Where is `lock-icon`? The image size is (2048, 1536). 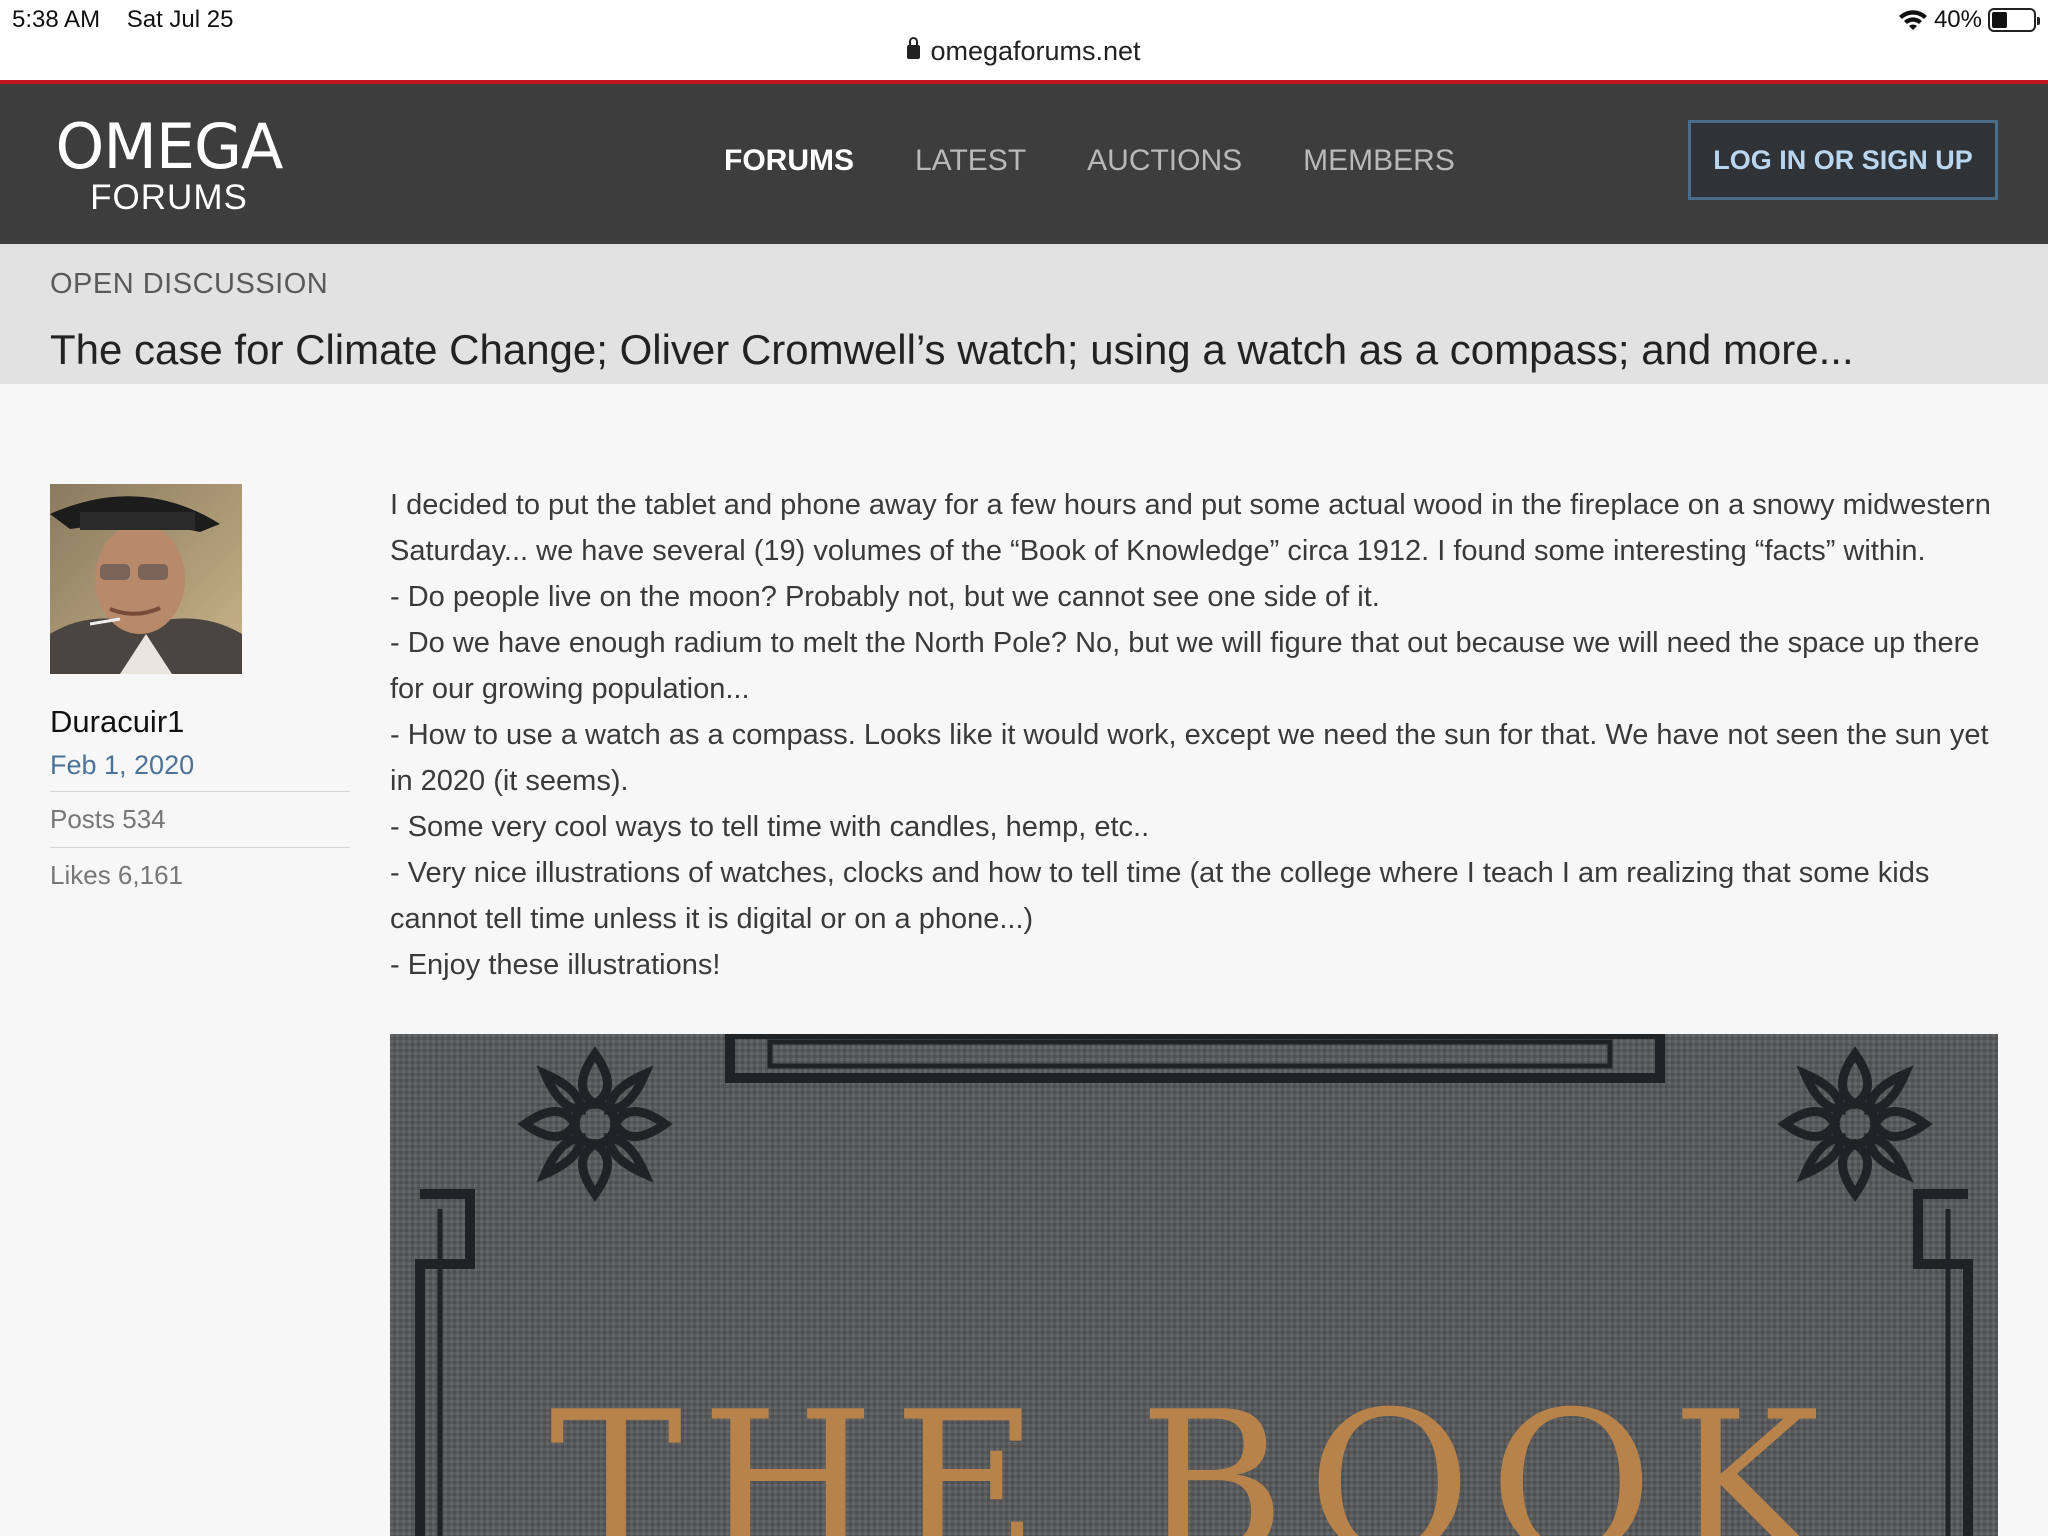 lock-icon is located at coordinates (914, 48).